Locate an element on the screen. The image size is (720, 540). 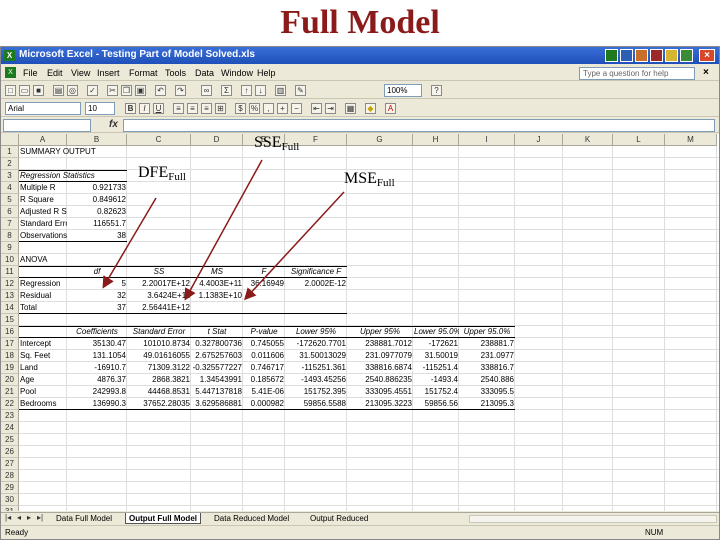
undo-icon: ↶ is located at coordinates (160, 90).